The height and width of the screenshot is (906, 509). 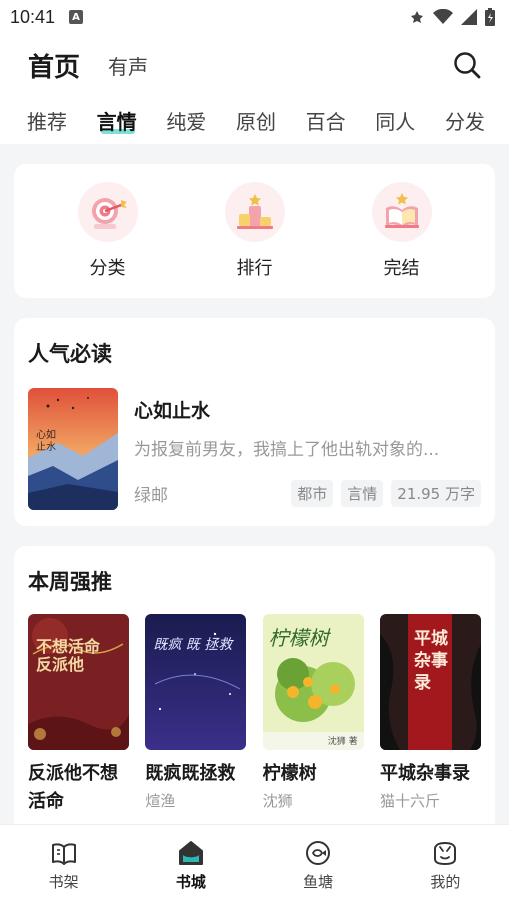 What do you see at coordinates (254, 865) in the screenshot?
I see `bottom-nav: 书架 书城 鱼塘 我的` at bounding box center [254, 865].